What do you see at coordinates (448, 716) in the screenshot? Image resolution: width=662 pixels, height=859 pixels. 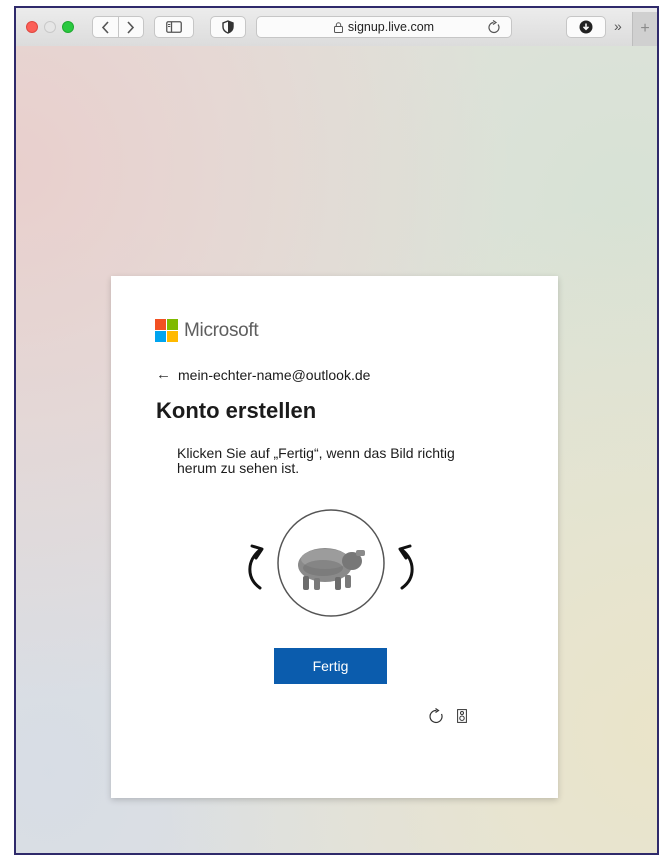 I see `challenge-options` at bounding box center [448, 716].